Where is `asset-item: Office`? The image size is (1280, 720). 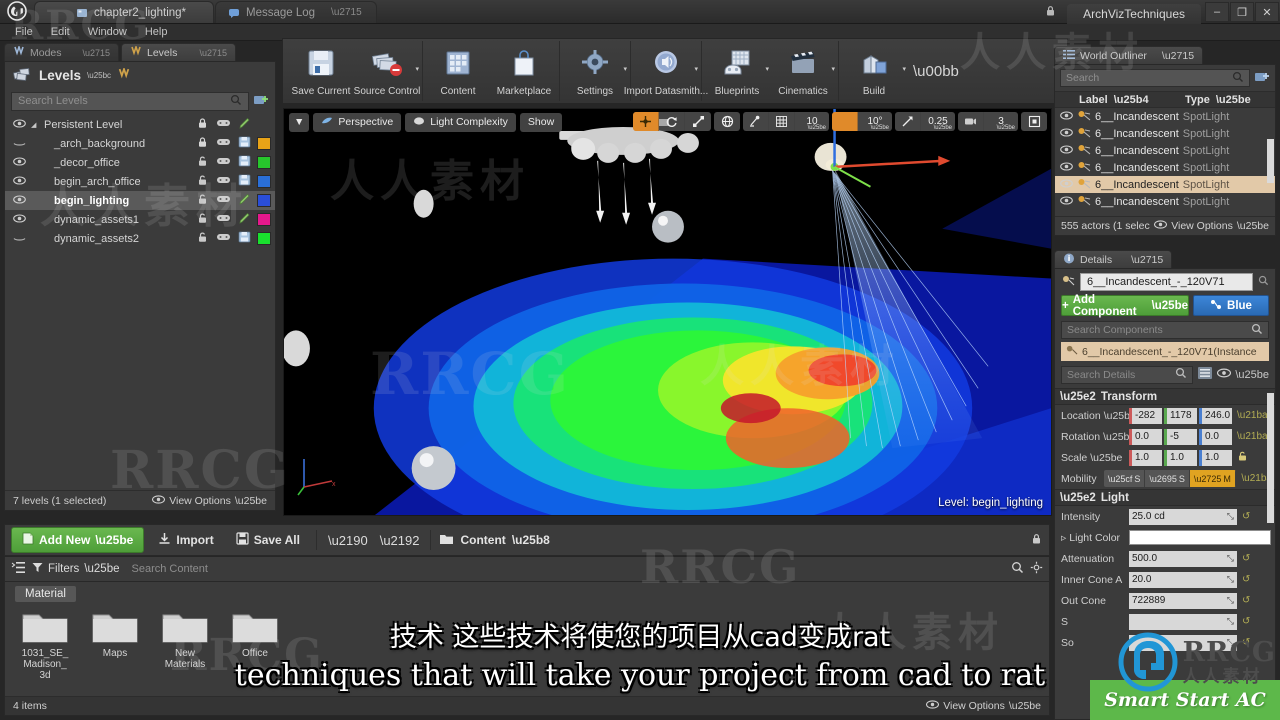 asset-item: Office is located at coordinates (255, 645).